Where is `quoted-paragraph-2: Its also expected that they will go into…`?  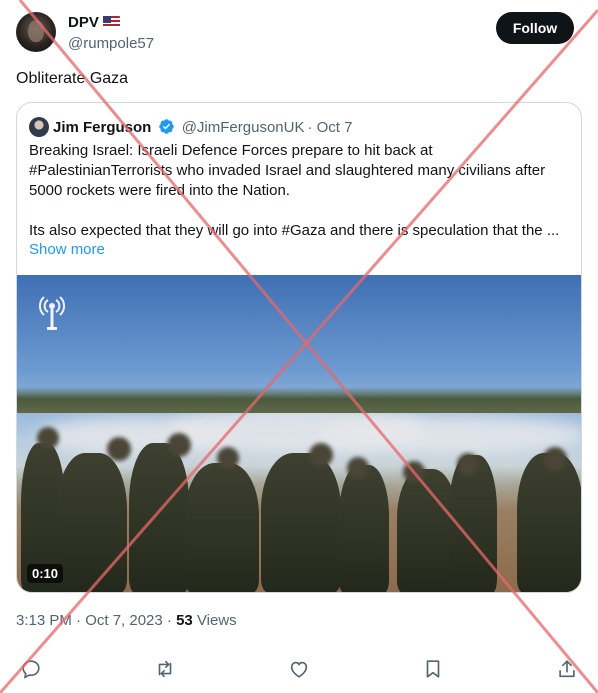 quoted-paragraph-2: Its also expected that they will go into… is located at coordinates (294, 230).